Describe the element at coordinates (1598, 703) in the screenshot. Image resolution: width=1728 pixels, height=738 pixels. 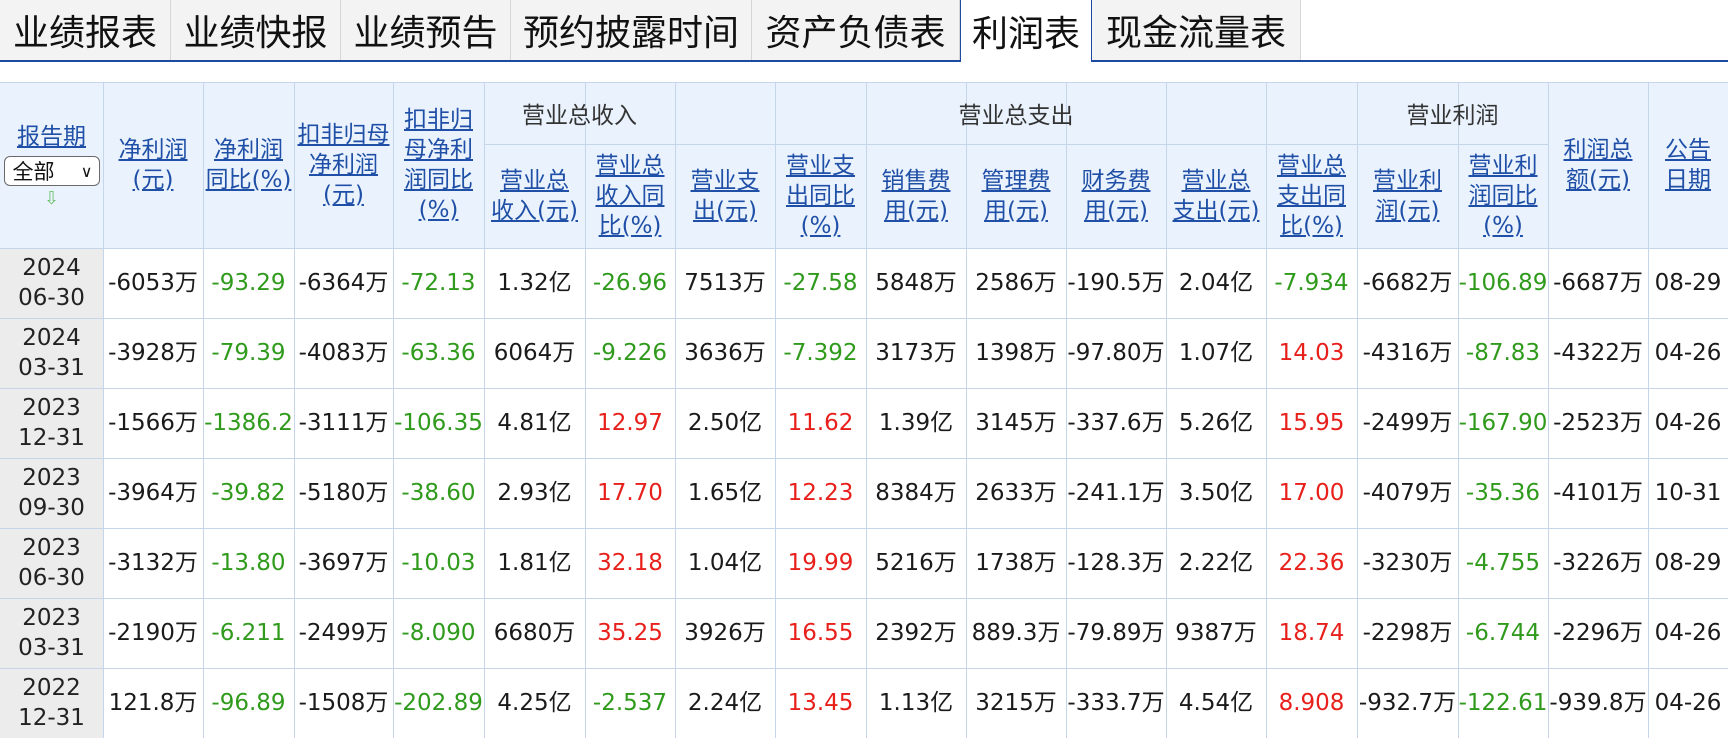
I see `table-cell: -939.8万` at that location.